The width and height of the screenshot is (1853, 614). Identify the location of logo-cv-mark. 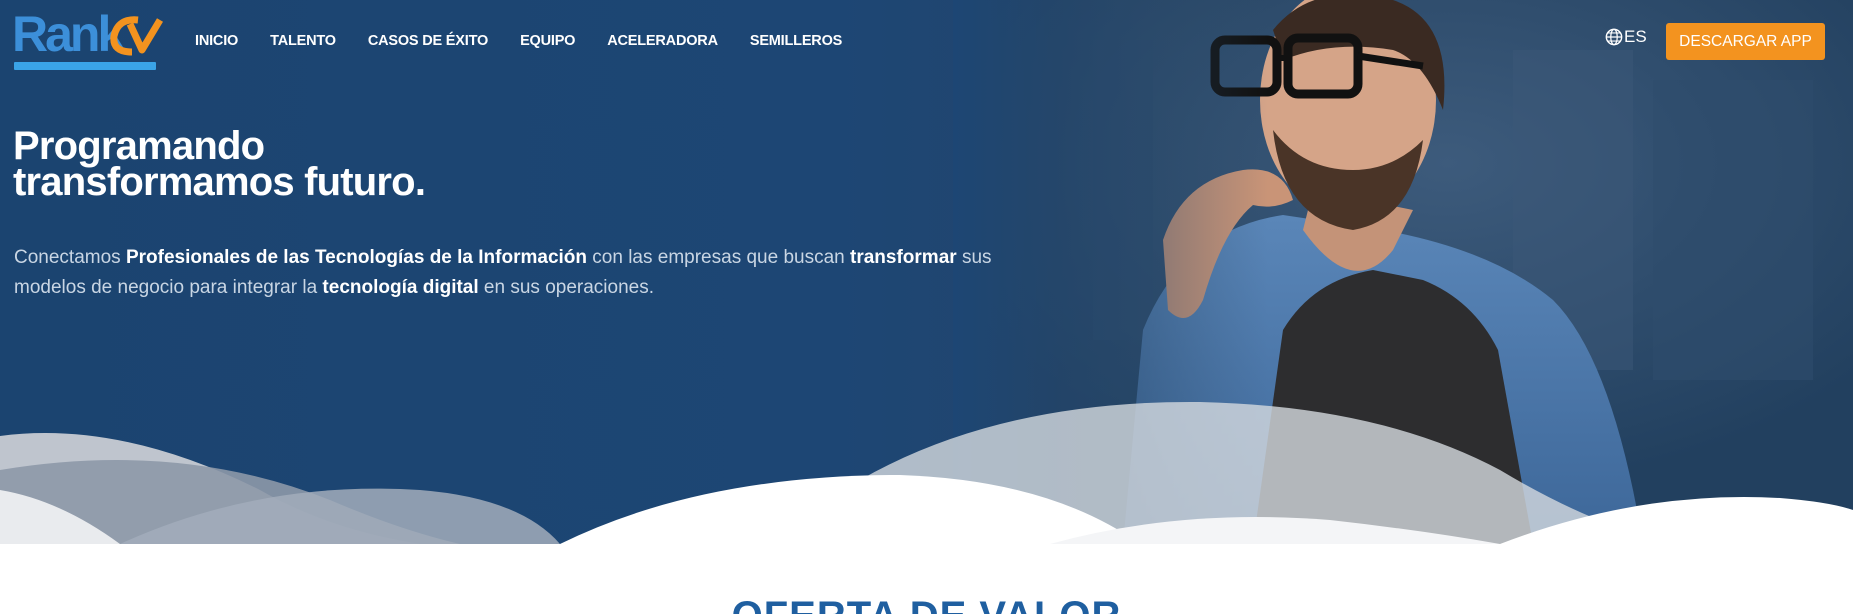
(137, 36).